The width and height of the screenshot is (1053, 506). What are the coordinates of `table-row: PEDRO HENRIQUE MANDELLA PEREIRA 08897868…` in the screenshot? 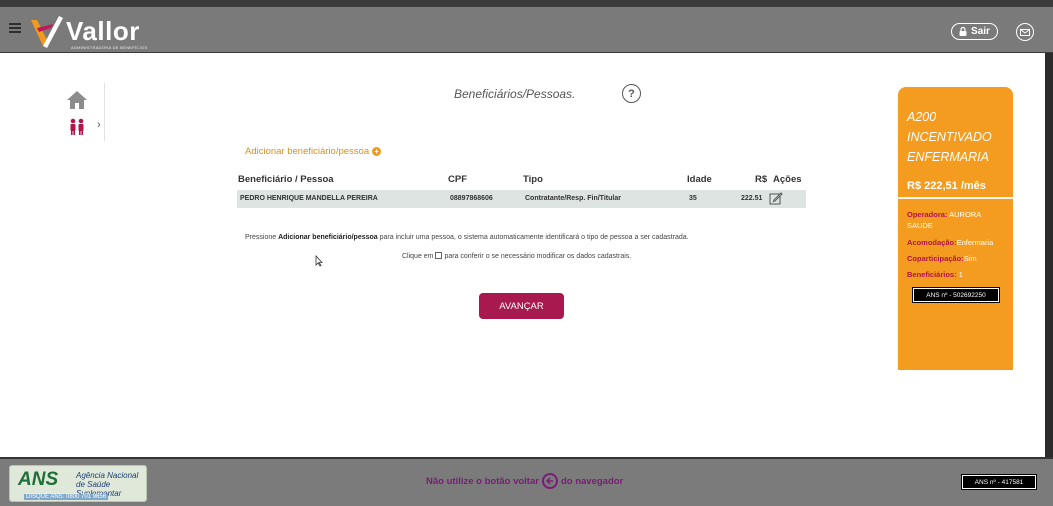 It's located at (521, 199).